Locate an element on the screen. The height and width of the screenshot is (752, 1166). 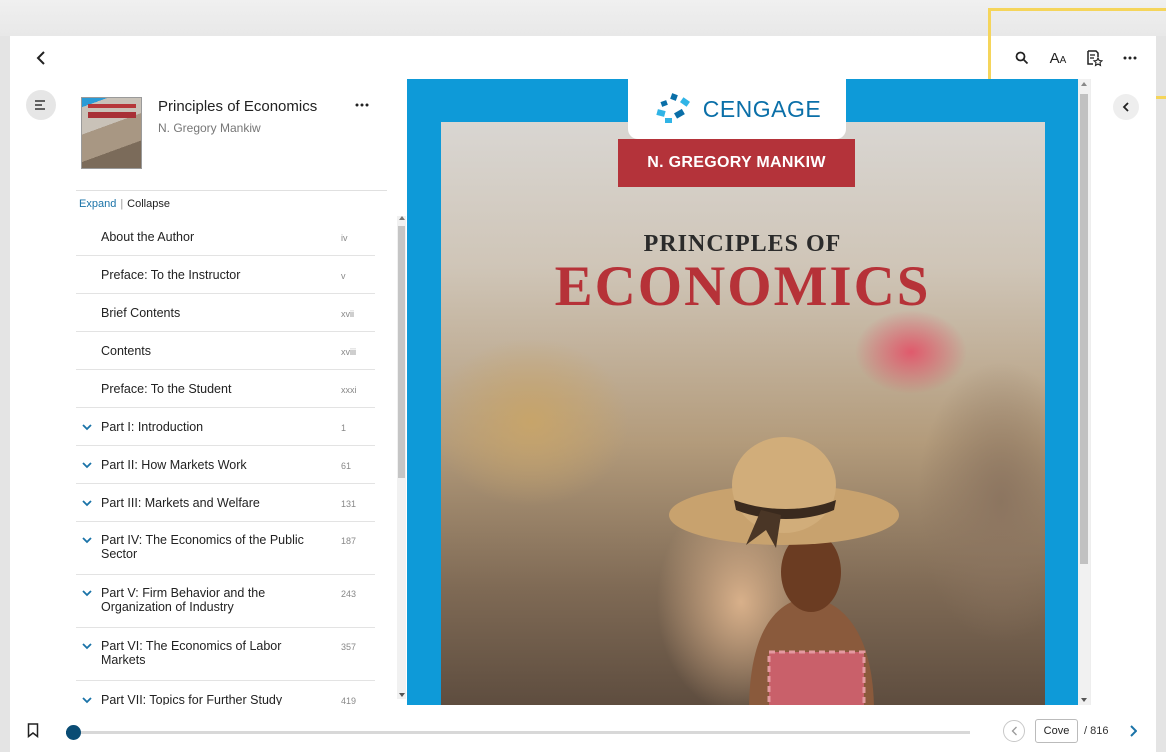
toolbar-tools: AA is located at coordinates (1076, 58).